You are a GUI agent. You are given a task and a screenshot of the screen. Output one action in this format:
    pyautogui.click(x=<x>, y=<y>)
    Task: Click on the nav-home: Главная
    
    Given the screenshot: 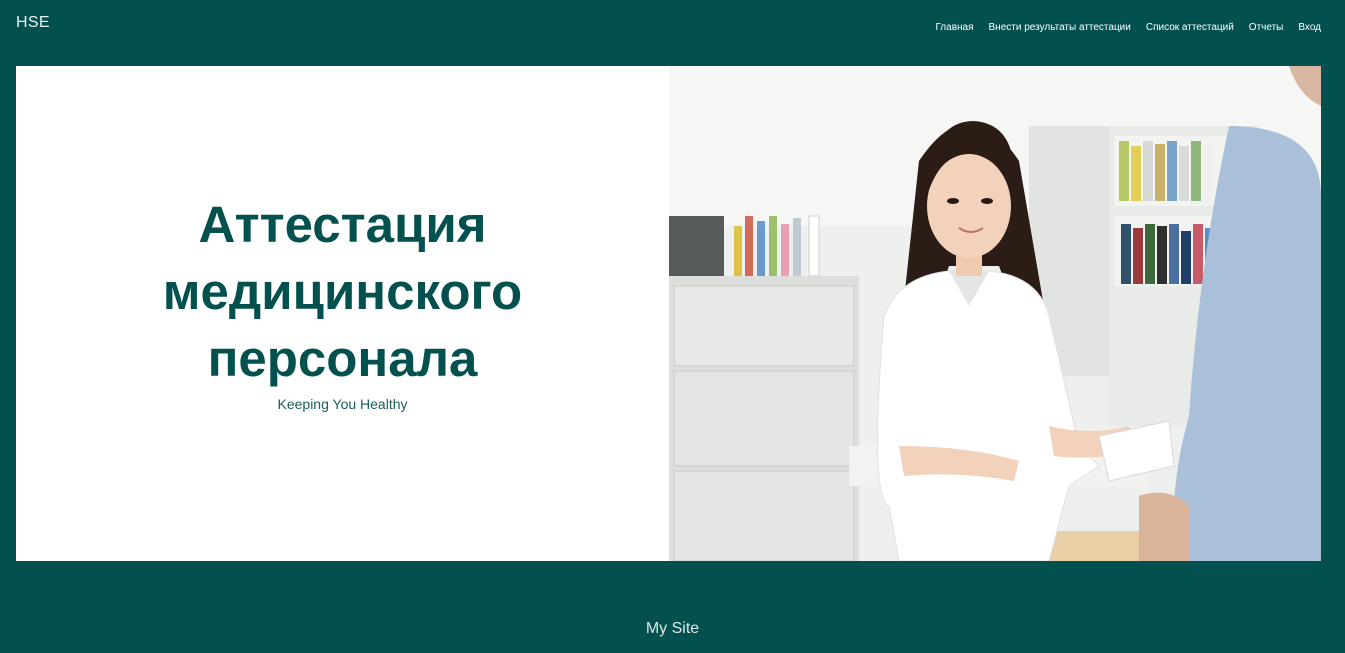 What is the action you would take?
    pyautogui.click(x=954, y=27)
    